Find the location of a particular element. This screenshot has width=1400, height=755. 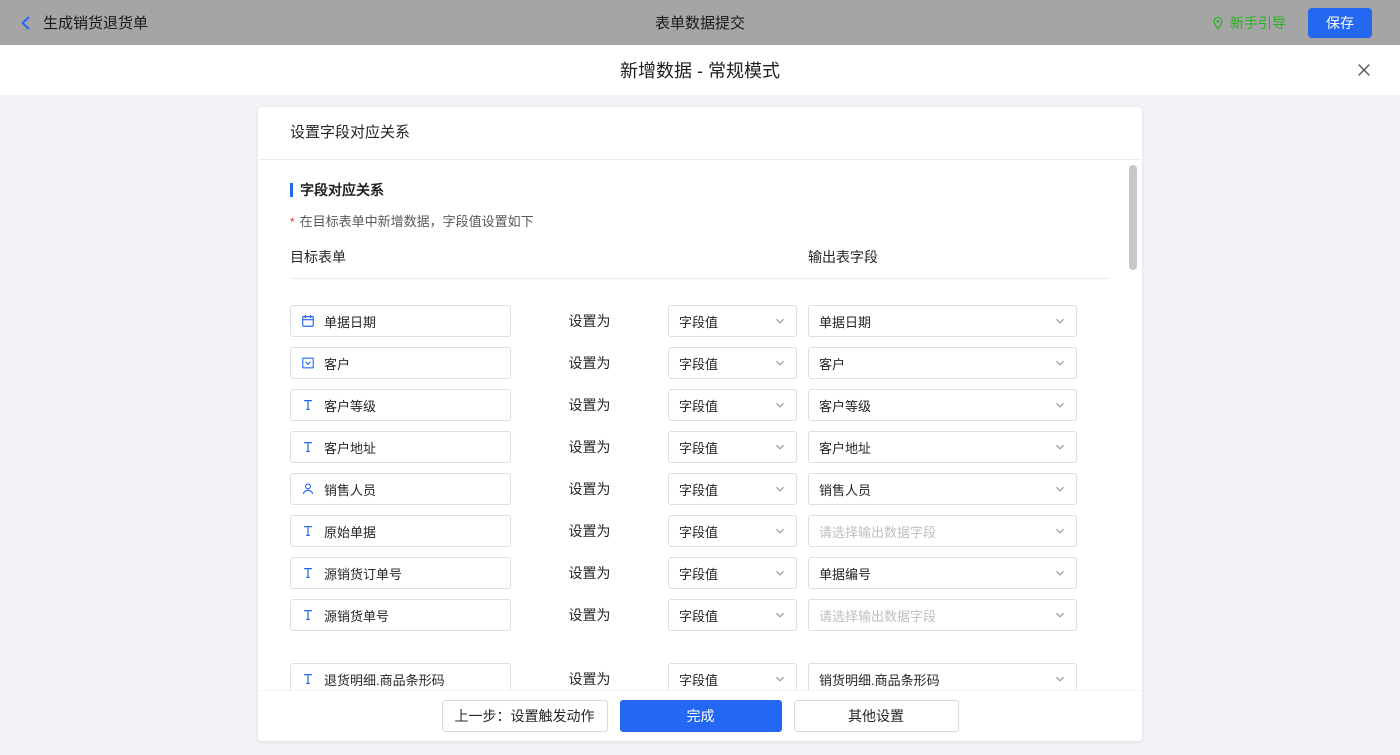

output-field-label: 客户等级 is located at coordinates (845, 406).